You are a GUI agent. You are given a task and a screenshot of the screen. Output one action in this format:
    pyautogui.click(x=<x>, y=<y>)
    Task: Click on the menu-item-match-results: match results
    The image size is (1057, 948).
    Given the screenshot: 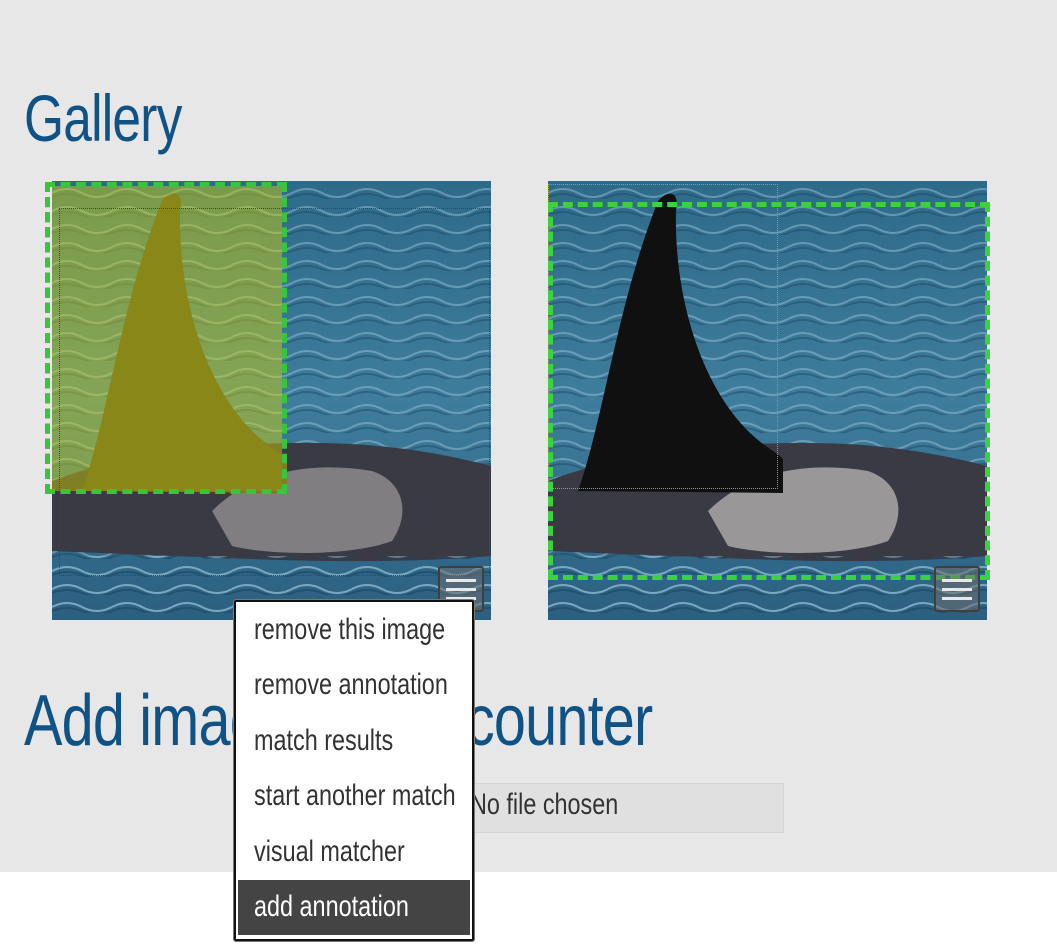 What is the action you would take?
    pyautogui.click(x=354, y=741)
    